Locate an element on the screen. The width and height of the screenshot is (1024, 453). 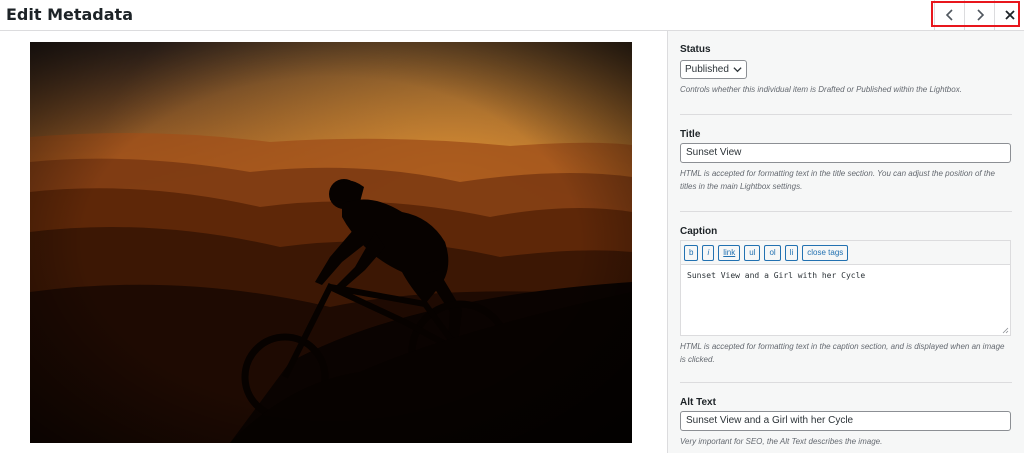
bold-tag-button: b is located at coordinates (691, 252).